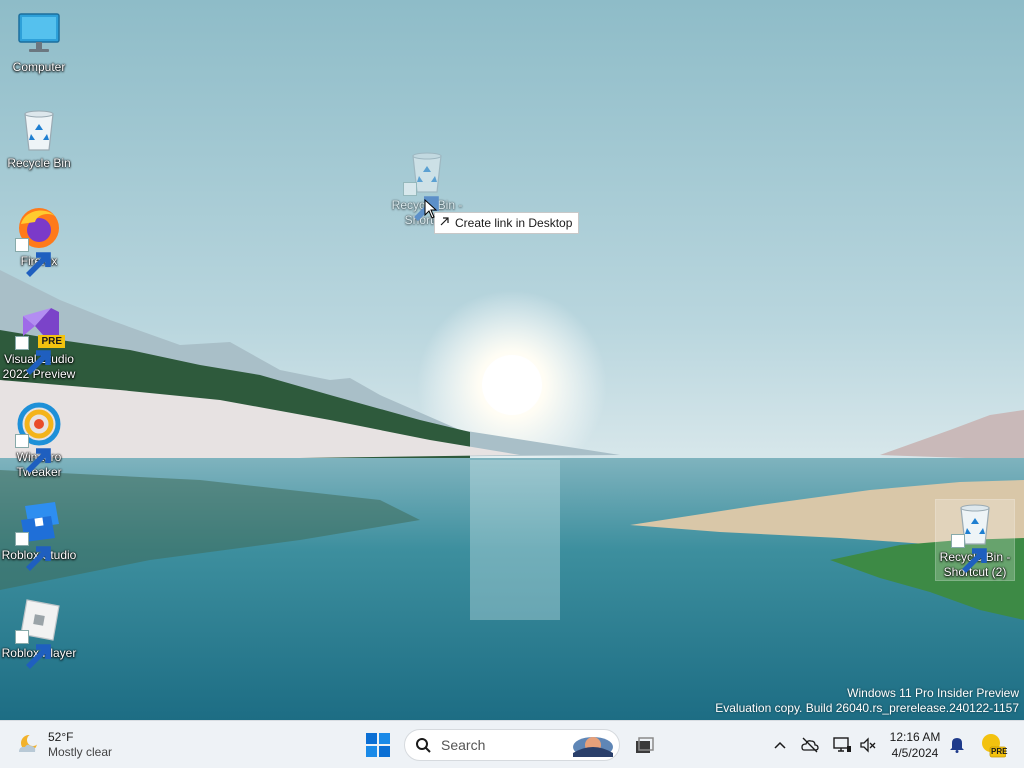 The height and width of the screenshot is (768, 1024). Describe the element at coordinates (61, 737) in the screenshot. I see `weather-temperature: 52°F` at that location.